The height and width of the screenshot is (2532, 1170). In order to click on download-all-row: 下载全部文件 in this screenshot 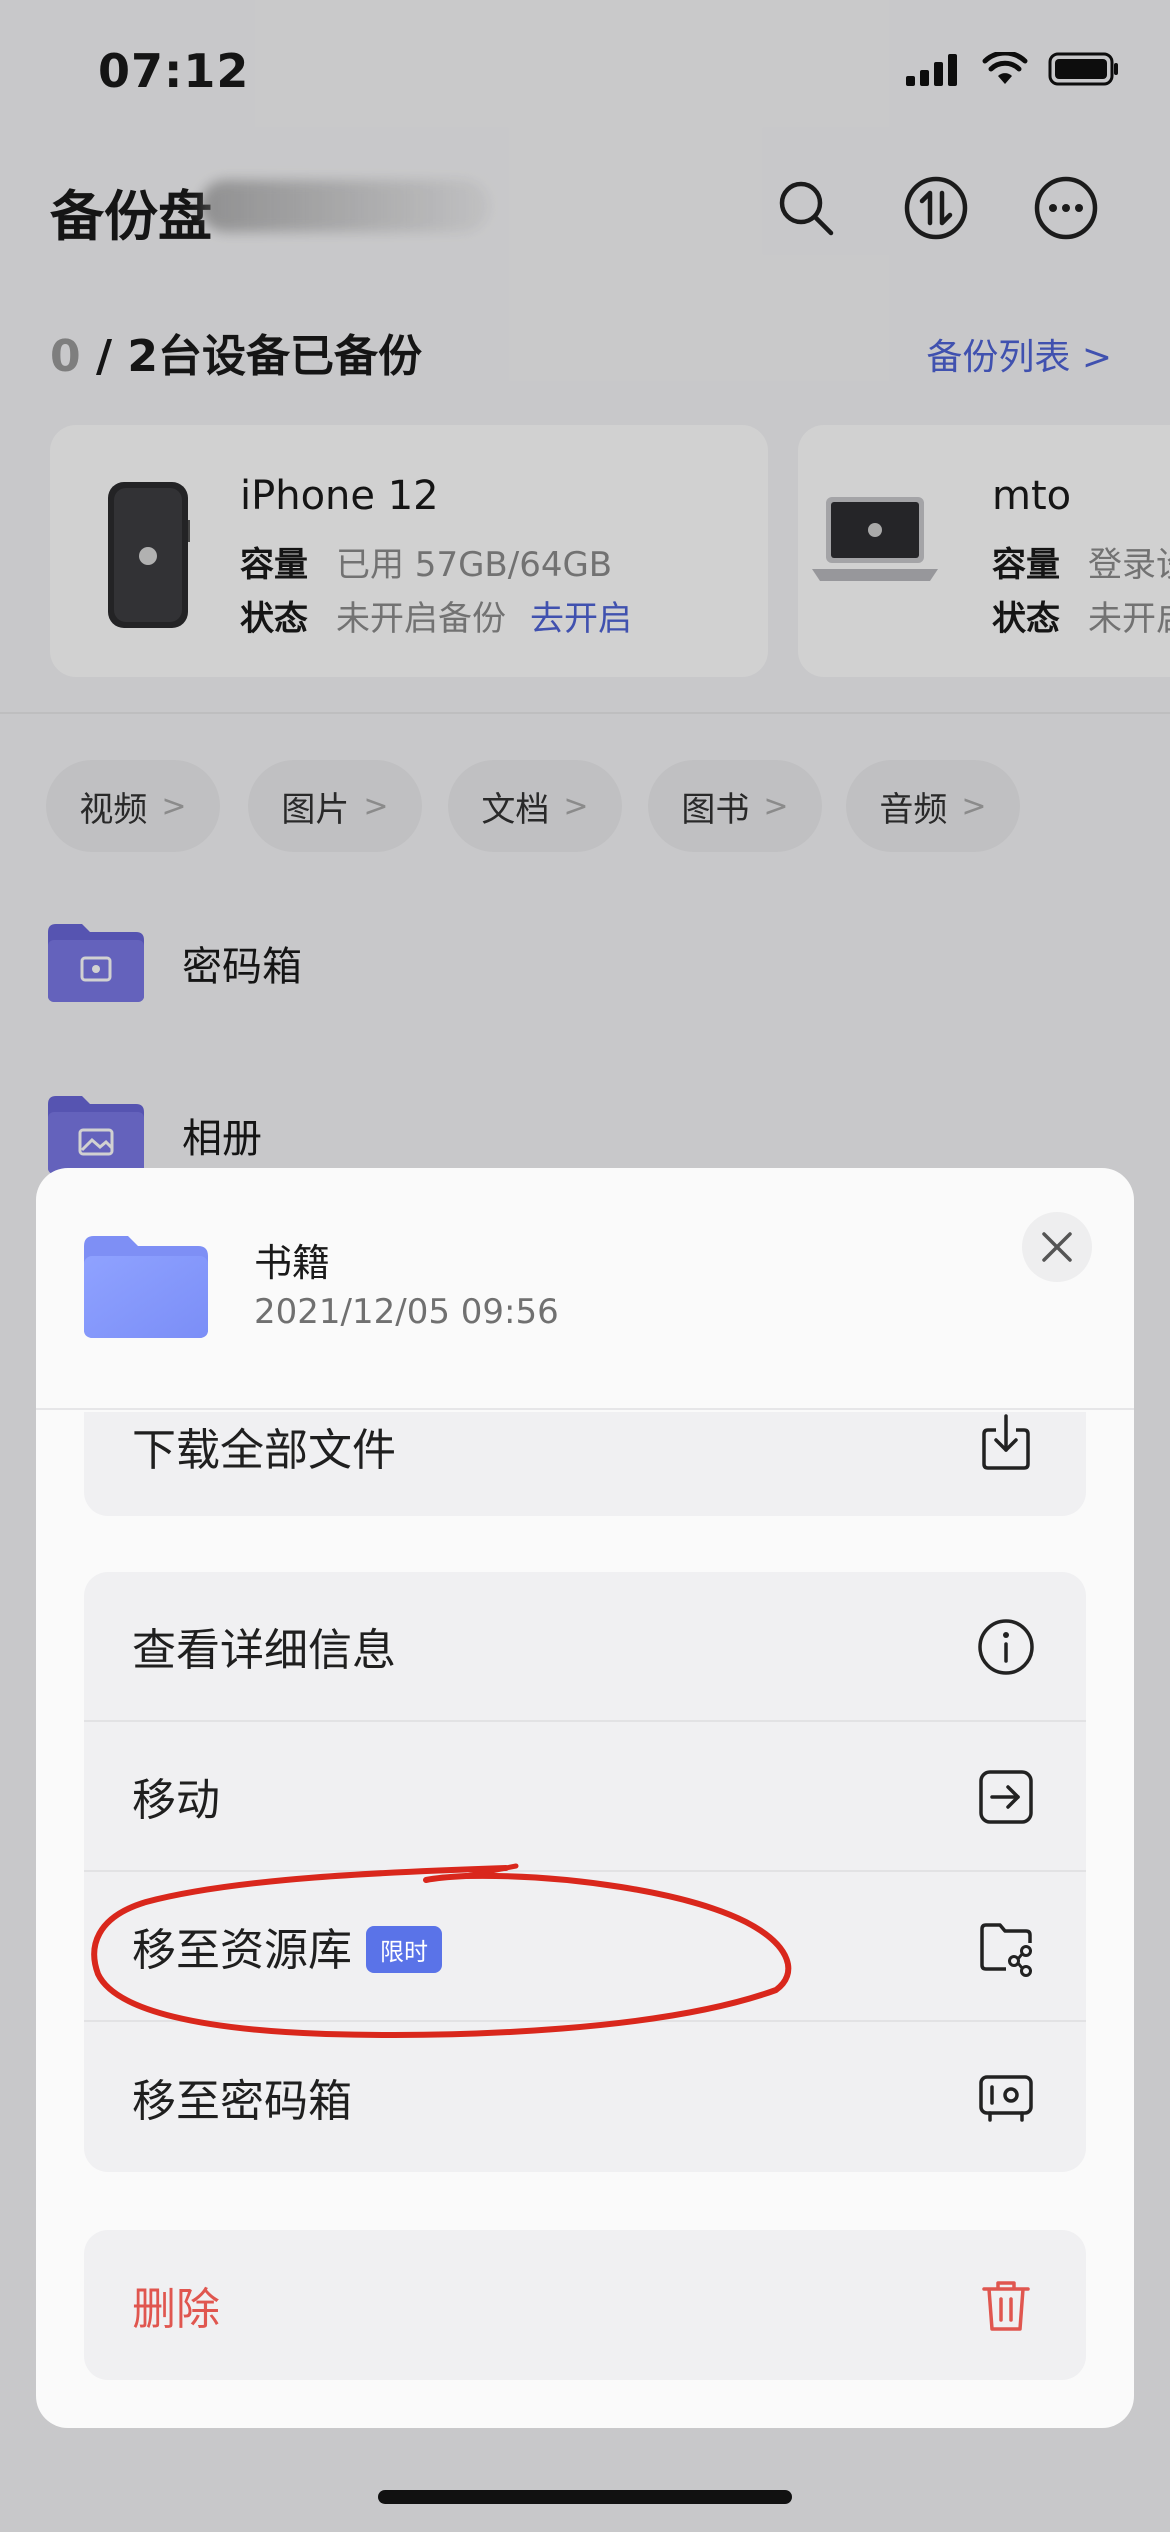, I will do `click(585, 1464)`.